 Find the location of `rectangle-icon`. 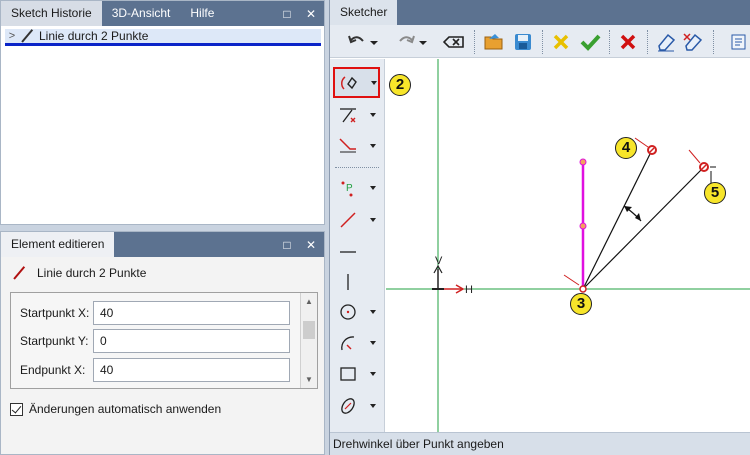

rectangle-icon is located at coordinates (348, 374).